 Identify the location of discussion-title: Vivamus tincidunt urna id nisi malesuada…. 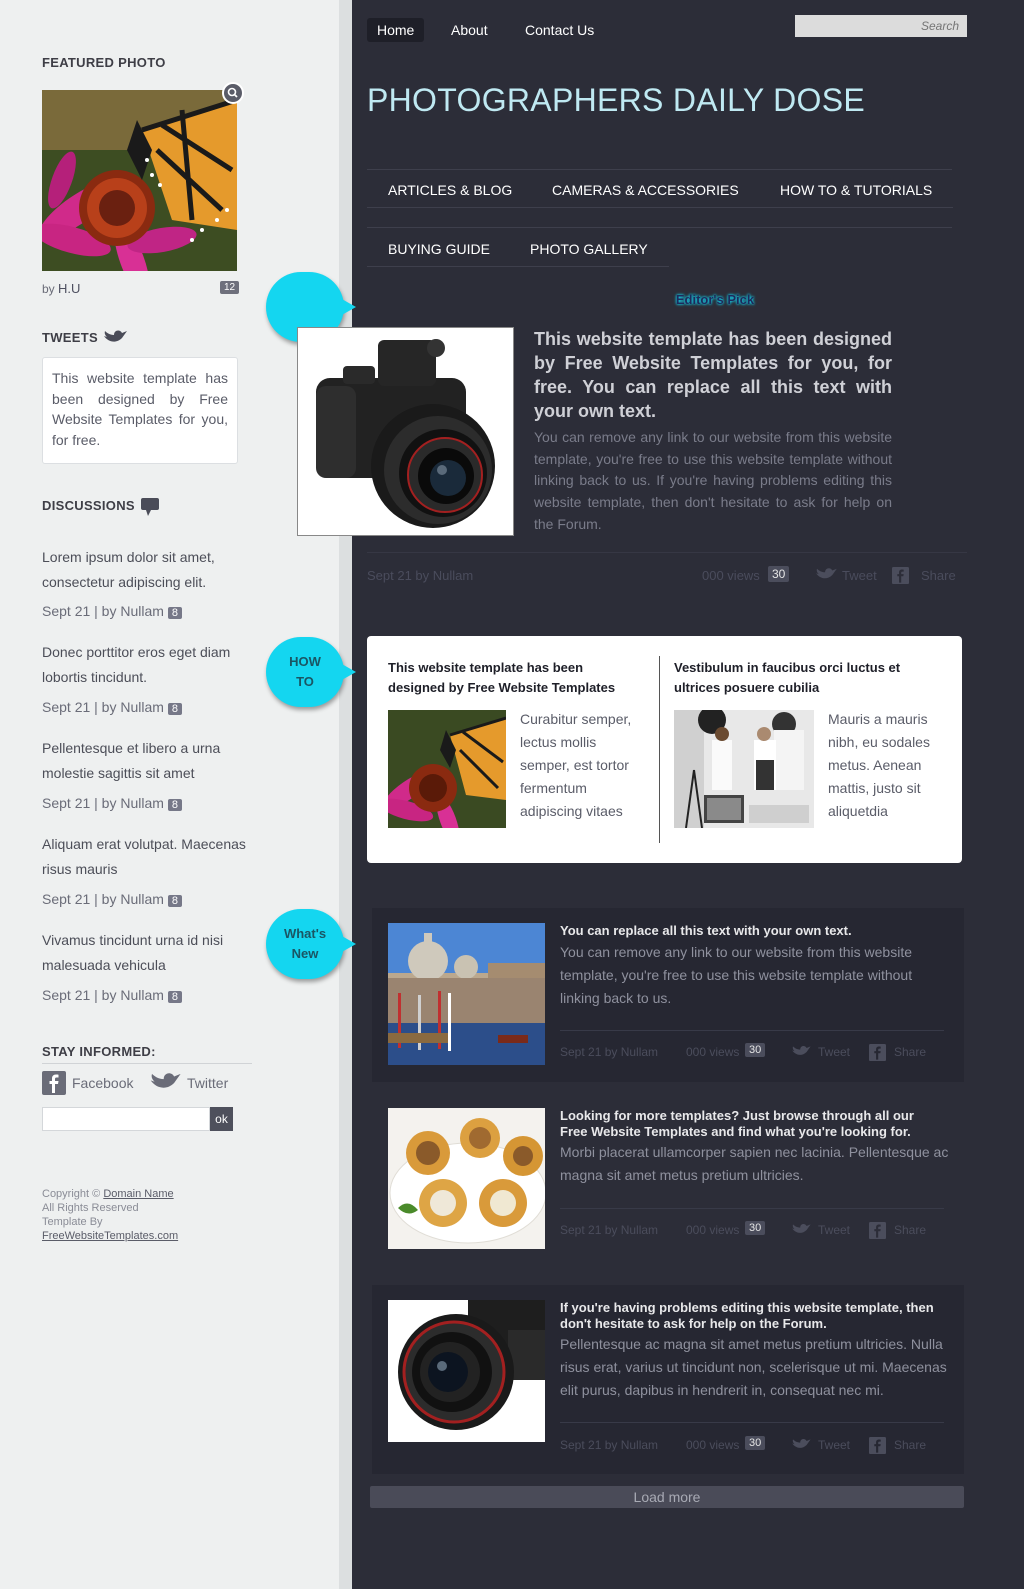
(147, 953).